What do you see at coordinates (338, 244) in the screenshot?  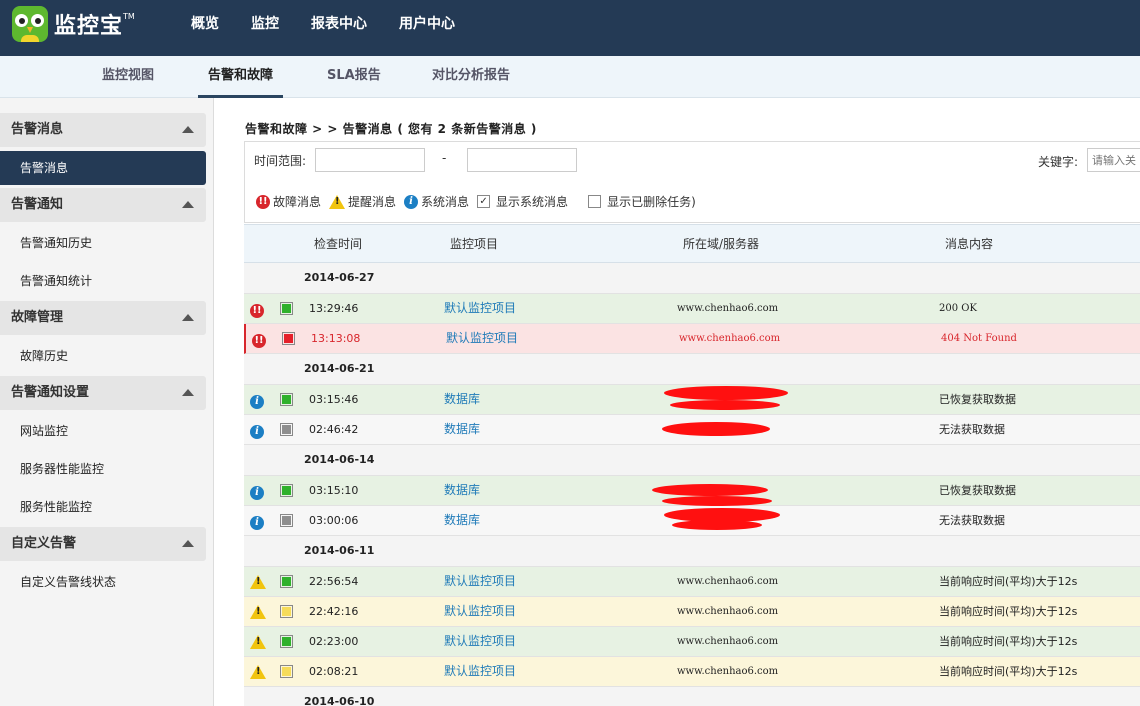 I see `col-check-time: 检查时间` at bounding box center [338, 244].